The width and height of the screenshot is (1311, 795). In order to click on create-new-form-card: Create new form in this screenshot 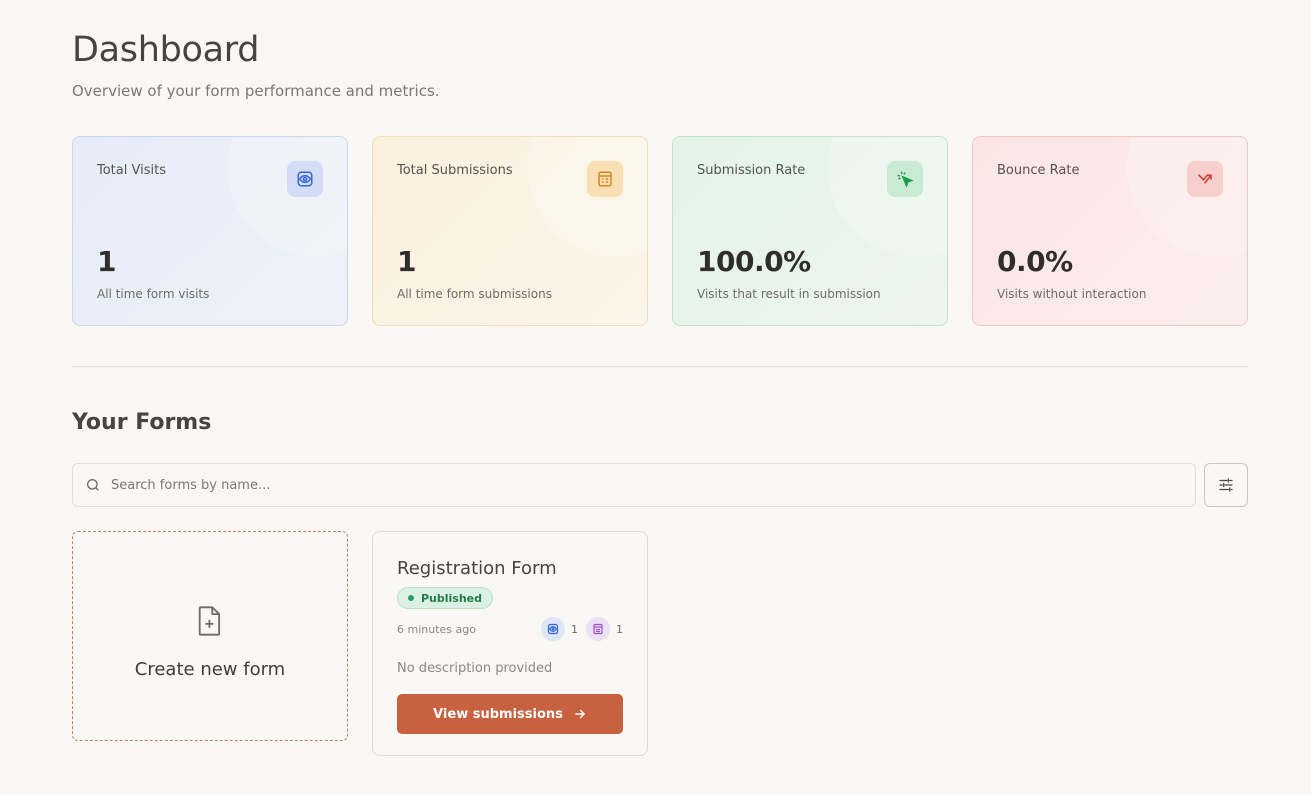, I will do `click(210, 636)`.